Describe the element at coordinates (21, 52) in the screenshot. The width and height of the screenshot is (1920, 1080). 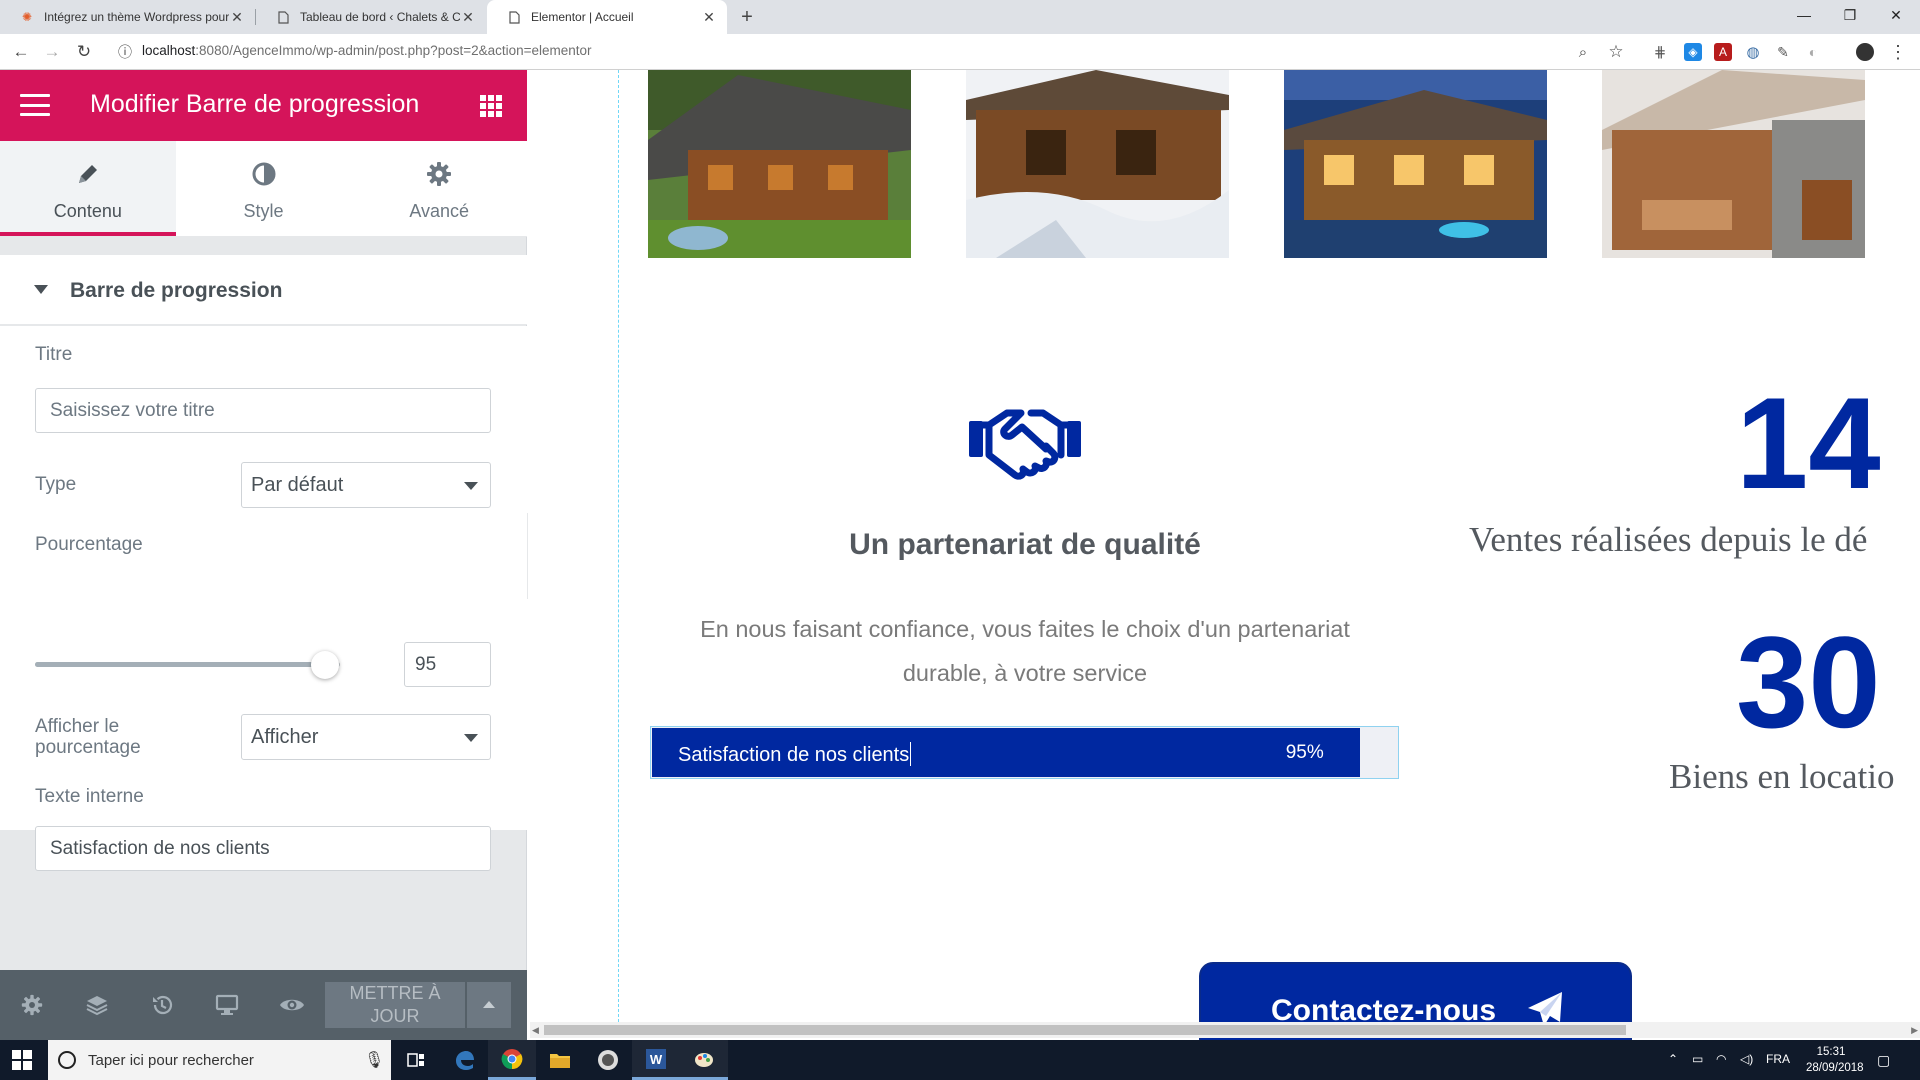
I see `back-arrow-icon: ←` at that location.